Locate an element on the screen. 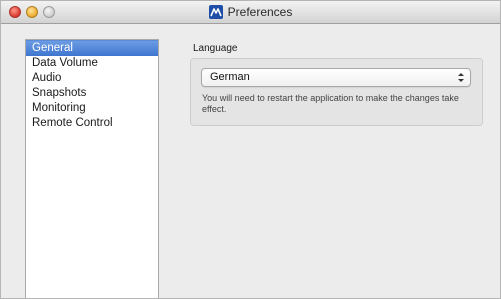 The image size is (501, 299). sidebar-item-monitoring: Monitoring is located at coordinates (92, 108).